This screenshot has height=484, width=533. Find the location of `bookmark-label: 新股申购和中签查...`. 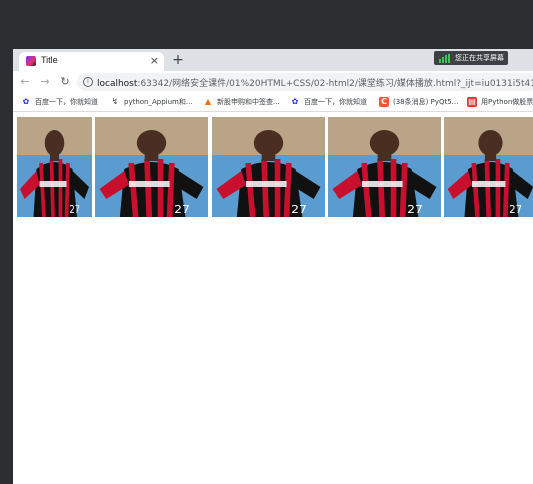

bookmark-label: 新股申购和中签查... is located at coordinates (248, 102).